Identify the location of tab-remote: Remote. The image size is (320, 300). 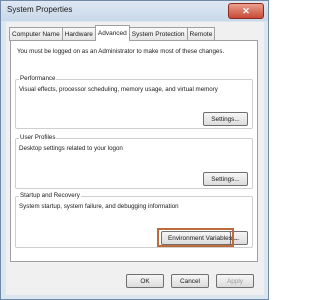
(201, 34).